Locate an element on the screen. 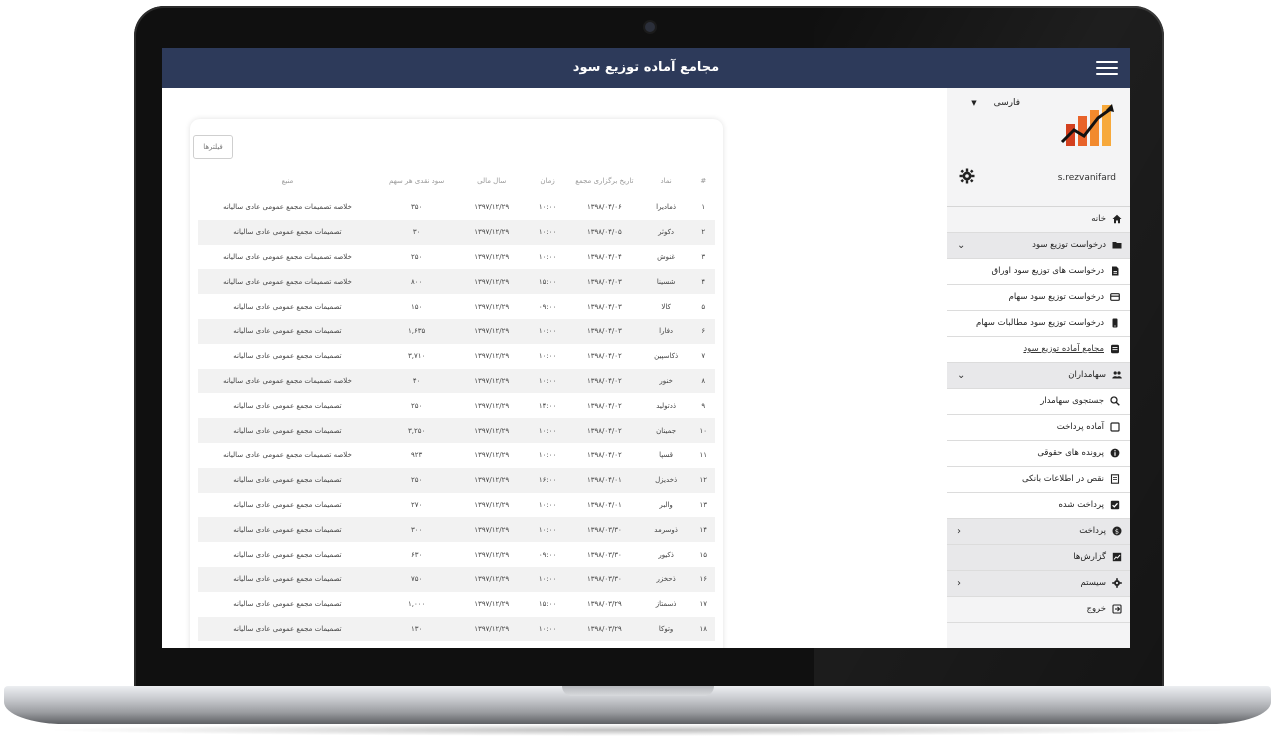 This screenshot has height=746, width=1275. row-cash-profit: ۱,۶۳۵ is located at coordinates (416, 331).